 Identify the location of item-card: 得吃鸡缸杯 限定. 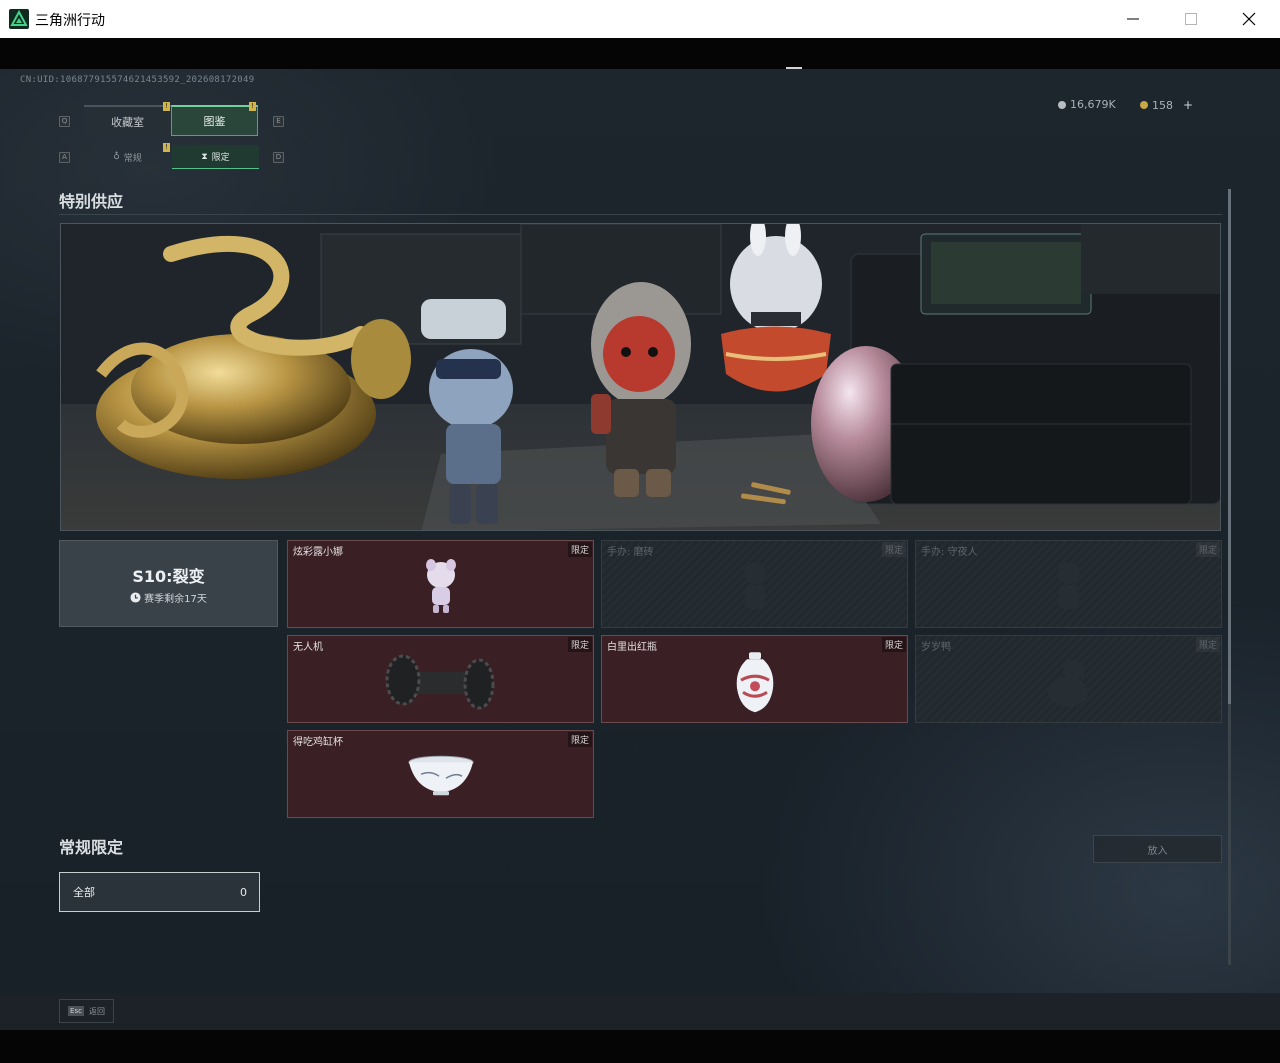
(440, 774).